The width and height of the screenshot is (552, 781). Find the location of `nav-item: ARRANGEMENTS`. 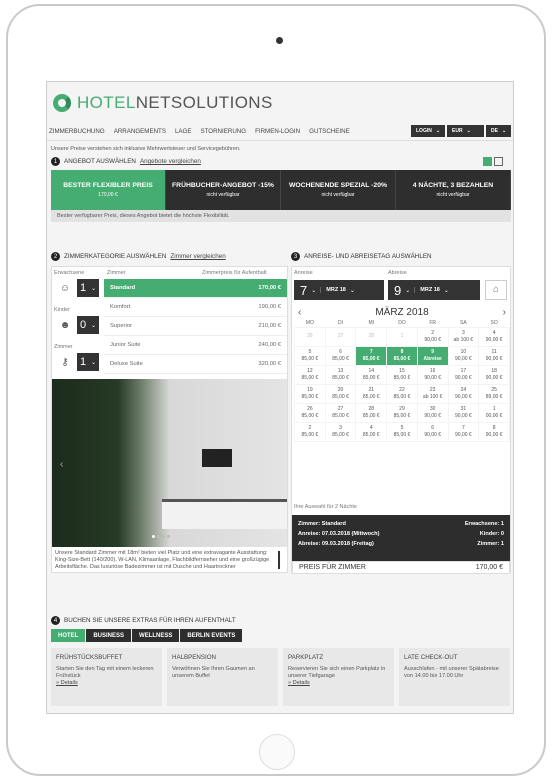

nav-item: ARRANGEMENTS is located at coordinates (140, 131).